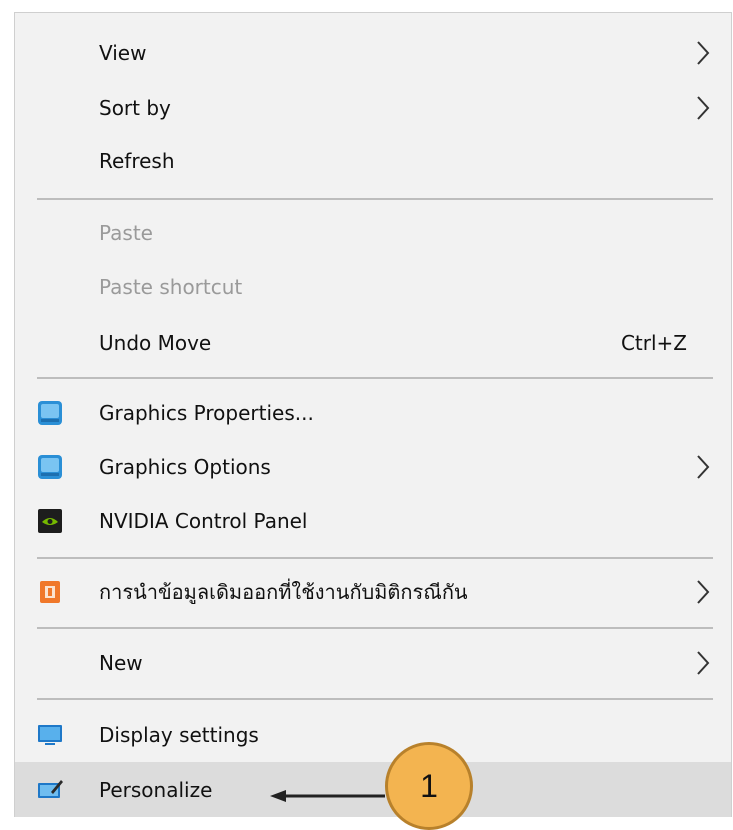  What do you see at coordinates (373, 52) in the screenshot?
I see `menu-item-view: View` at bounding box center [373, 52].